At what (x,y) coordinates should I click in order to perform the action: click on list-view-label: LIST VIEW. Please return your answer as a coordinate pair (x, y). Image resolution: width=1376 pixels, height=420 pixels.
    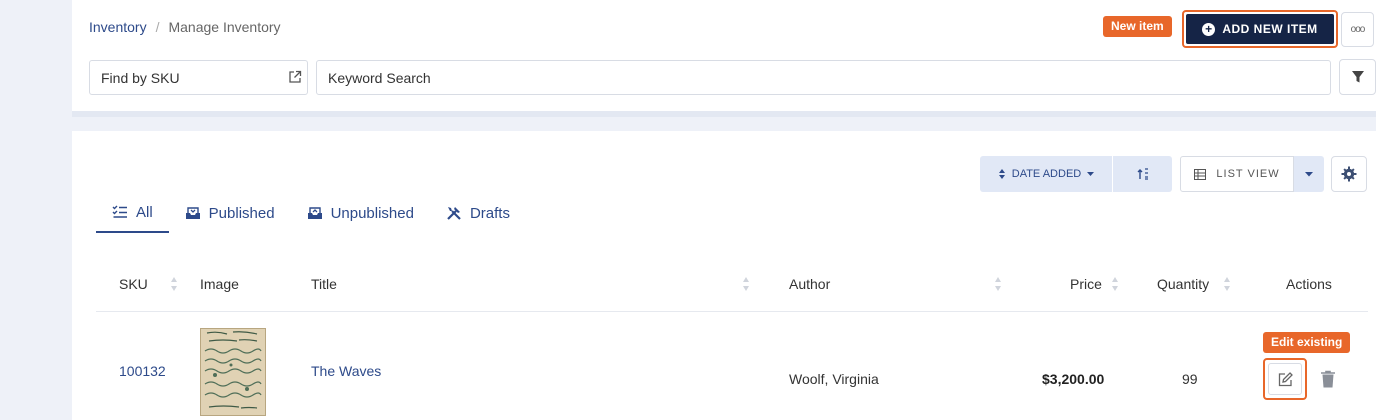
    Looking at the image, I should click on (1248, 174).